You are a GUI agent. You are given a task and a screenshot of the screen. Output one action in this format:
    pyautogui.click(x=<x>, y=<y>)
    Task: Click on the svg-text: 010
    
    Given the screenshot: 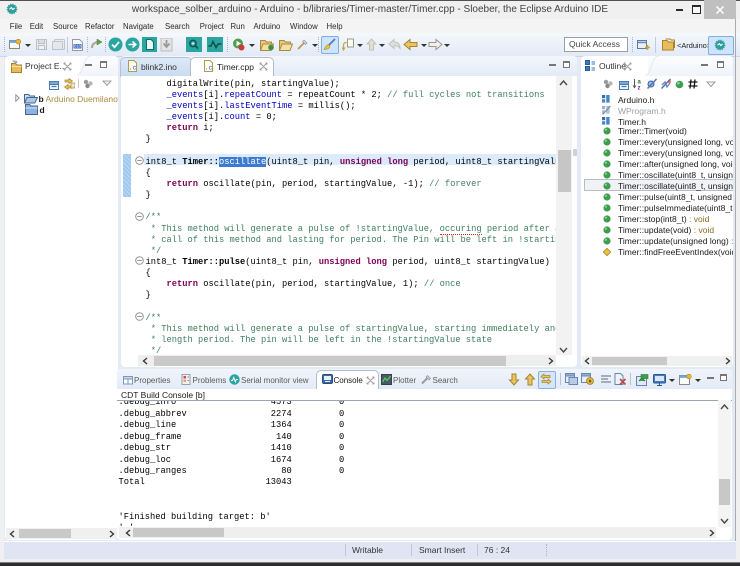 What is the action you would take?
    pyautogui.click(x=78, y=45)
    